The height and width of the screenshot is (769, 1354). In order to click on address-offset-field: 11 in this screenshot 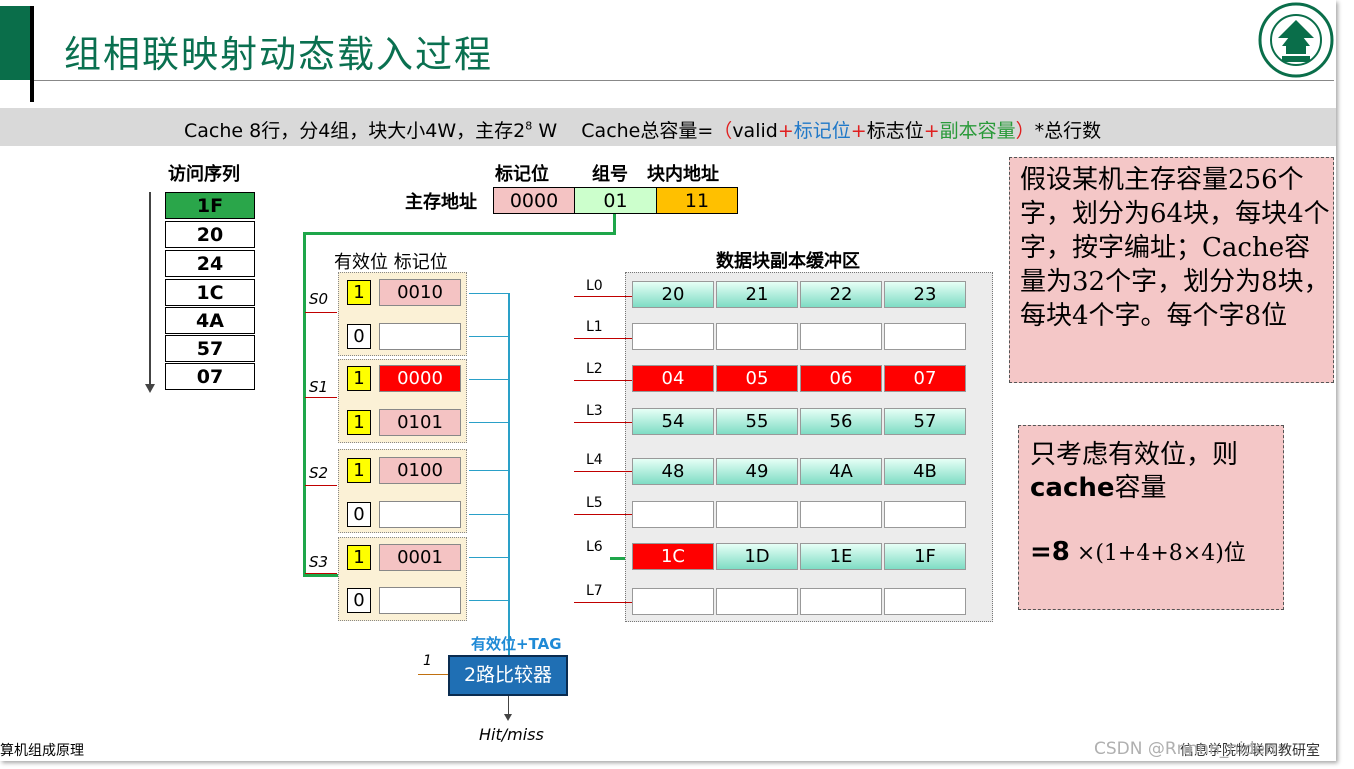, I will do `click(697, 200)`.